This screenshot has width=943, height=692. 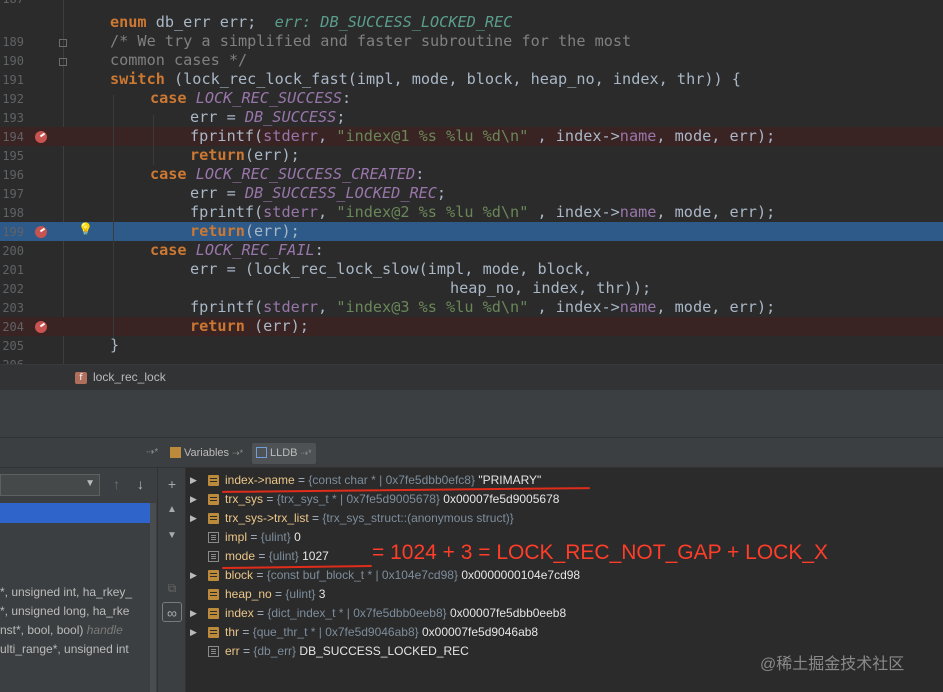 What do you see at coordinates (75, 513) in the screenshot?
I see `frame-row-selected` at bounding box center [75, 513].